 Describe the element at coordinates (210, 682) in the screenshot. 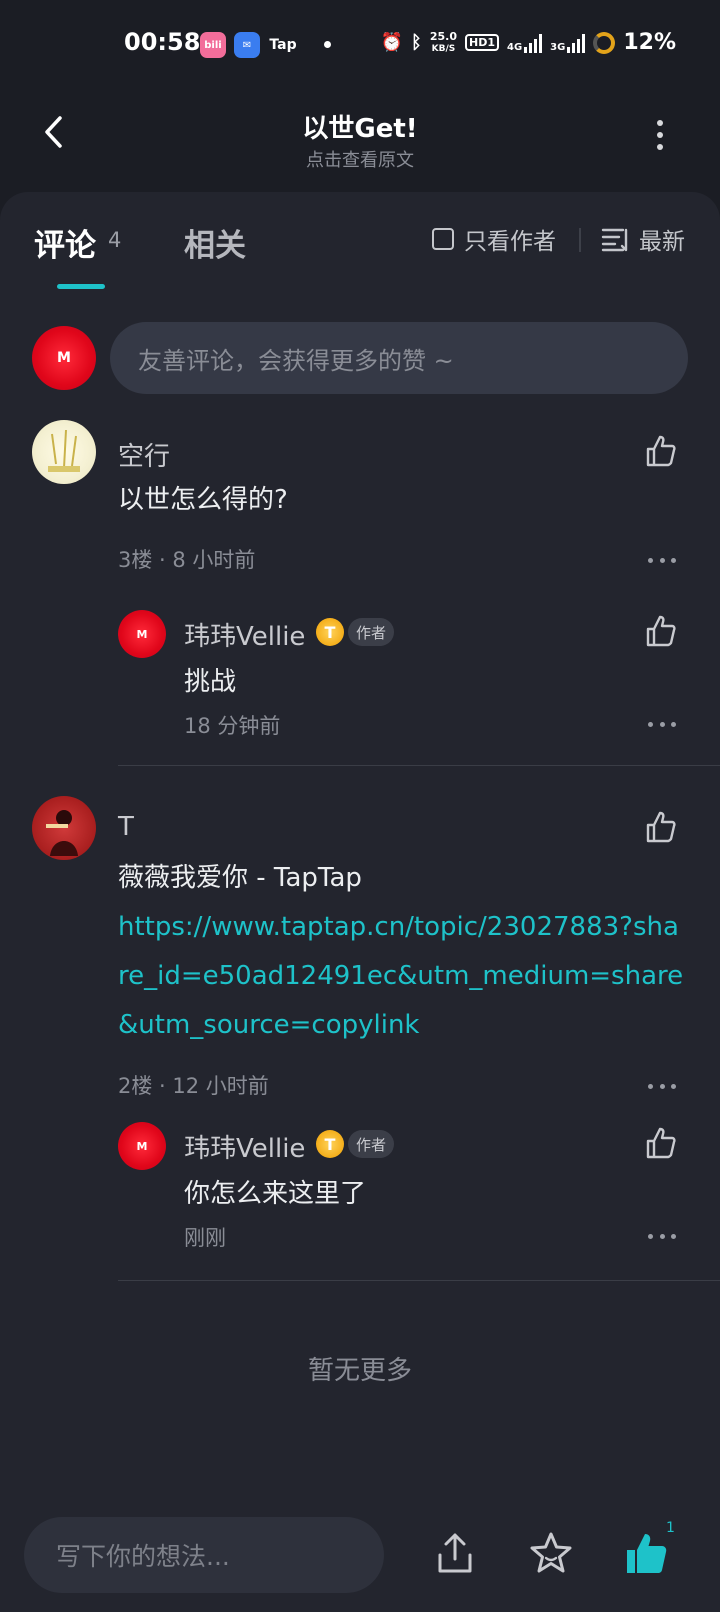

I see `reply-text: 挑战` at that location.